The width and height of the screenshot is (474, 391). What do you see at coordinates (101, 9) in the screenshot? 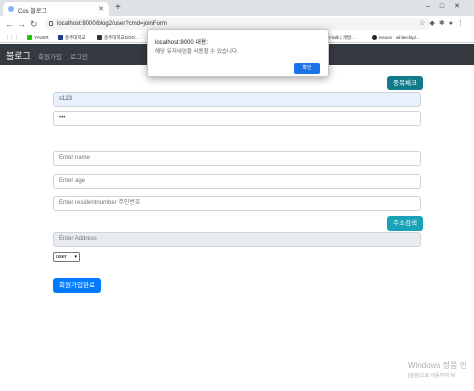
I see `close-icon: ✕` at bounding box center [101, 9].